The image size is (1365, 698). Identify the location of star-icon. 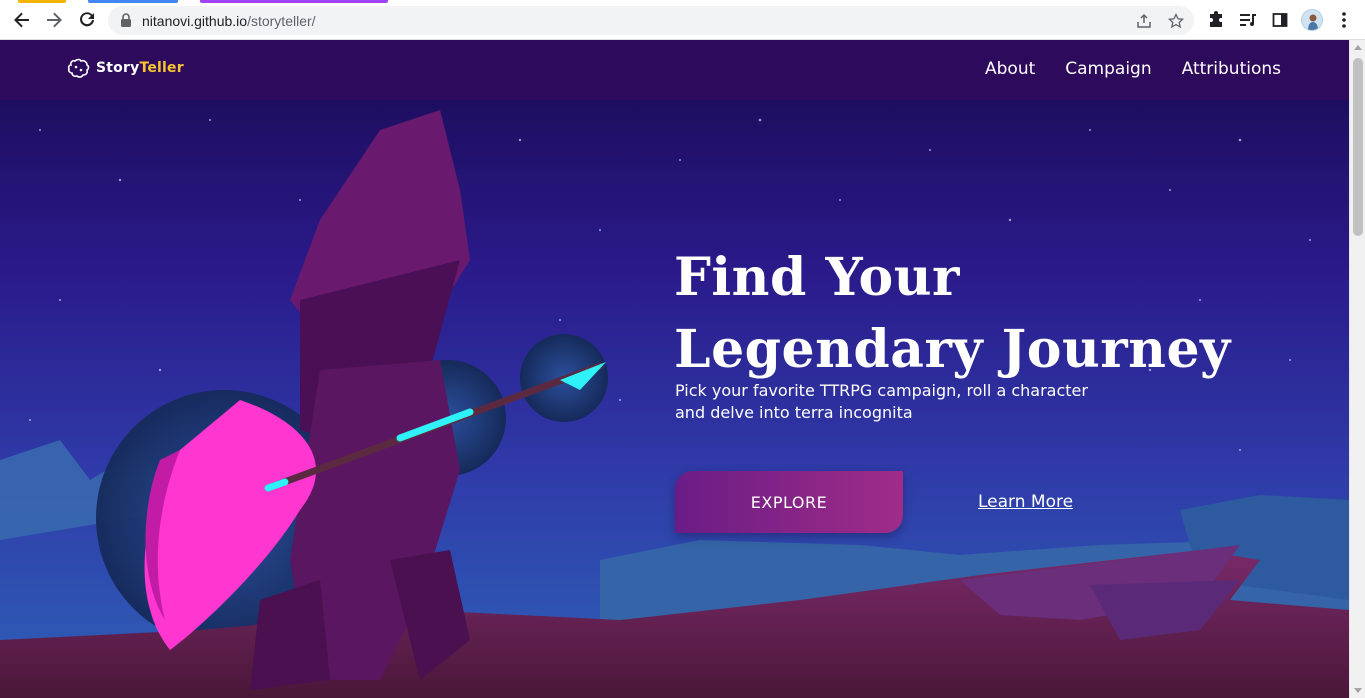
(1176, 21).